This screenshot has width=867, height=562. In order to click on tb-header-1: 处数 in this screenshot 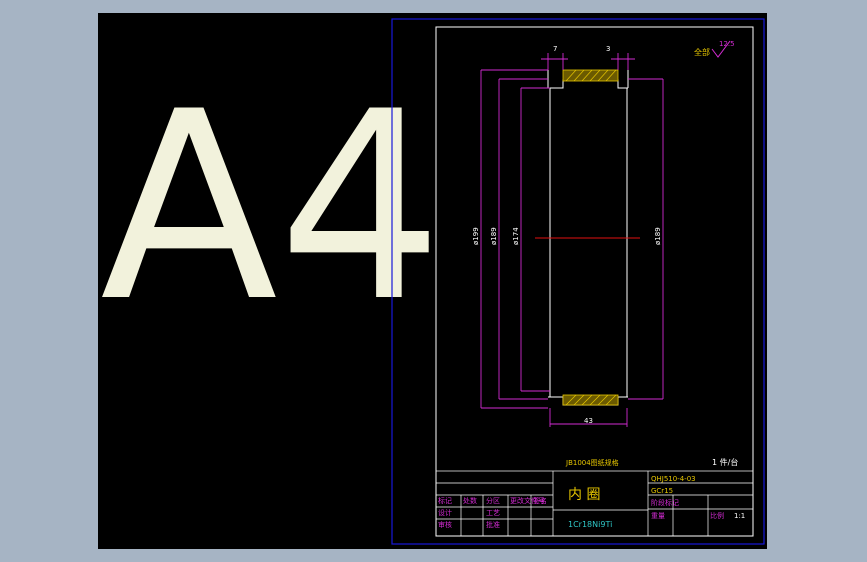, I will do `click(470, 500)`.